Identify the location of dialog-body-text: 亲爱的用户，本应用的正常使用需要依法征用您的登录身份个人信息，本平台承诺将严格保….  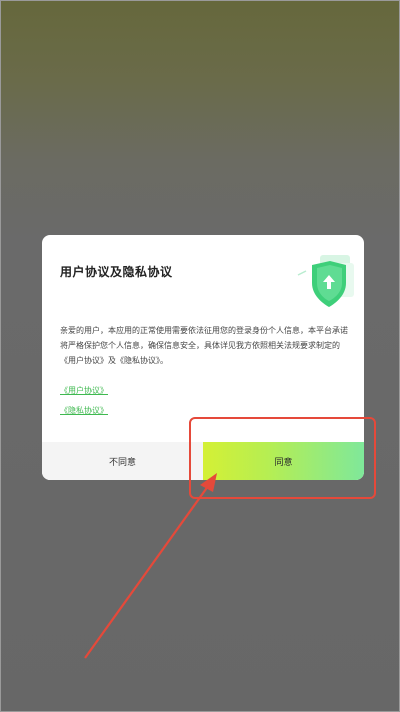
(204, 345).